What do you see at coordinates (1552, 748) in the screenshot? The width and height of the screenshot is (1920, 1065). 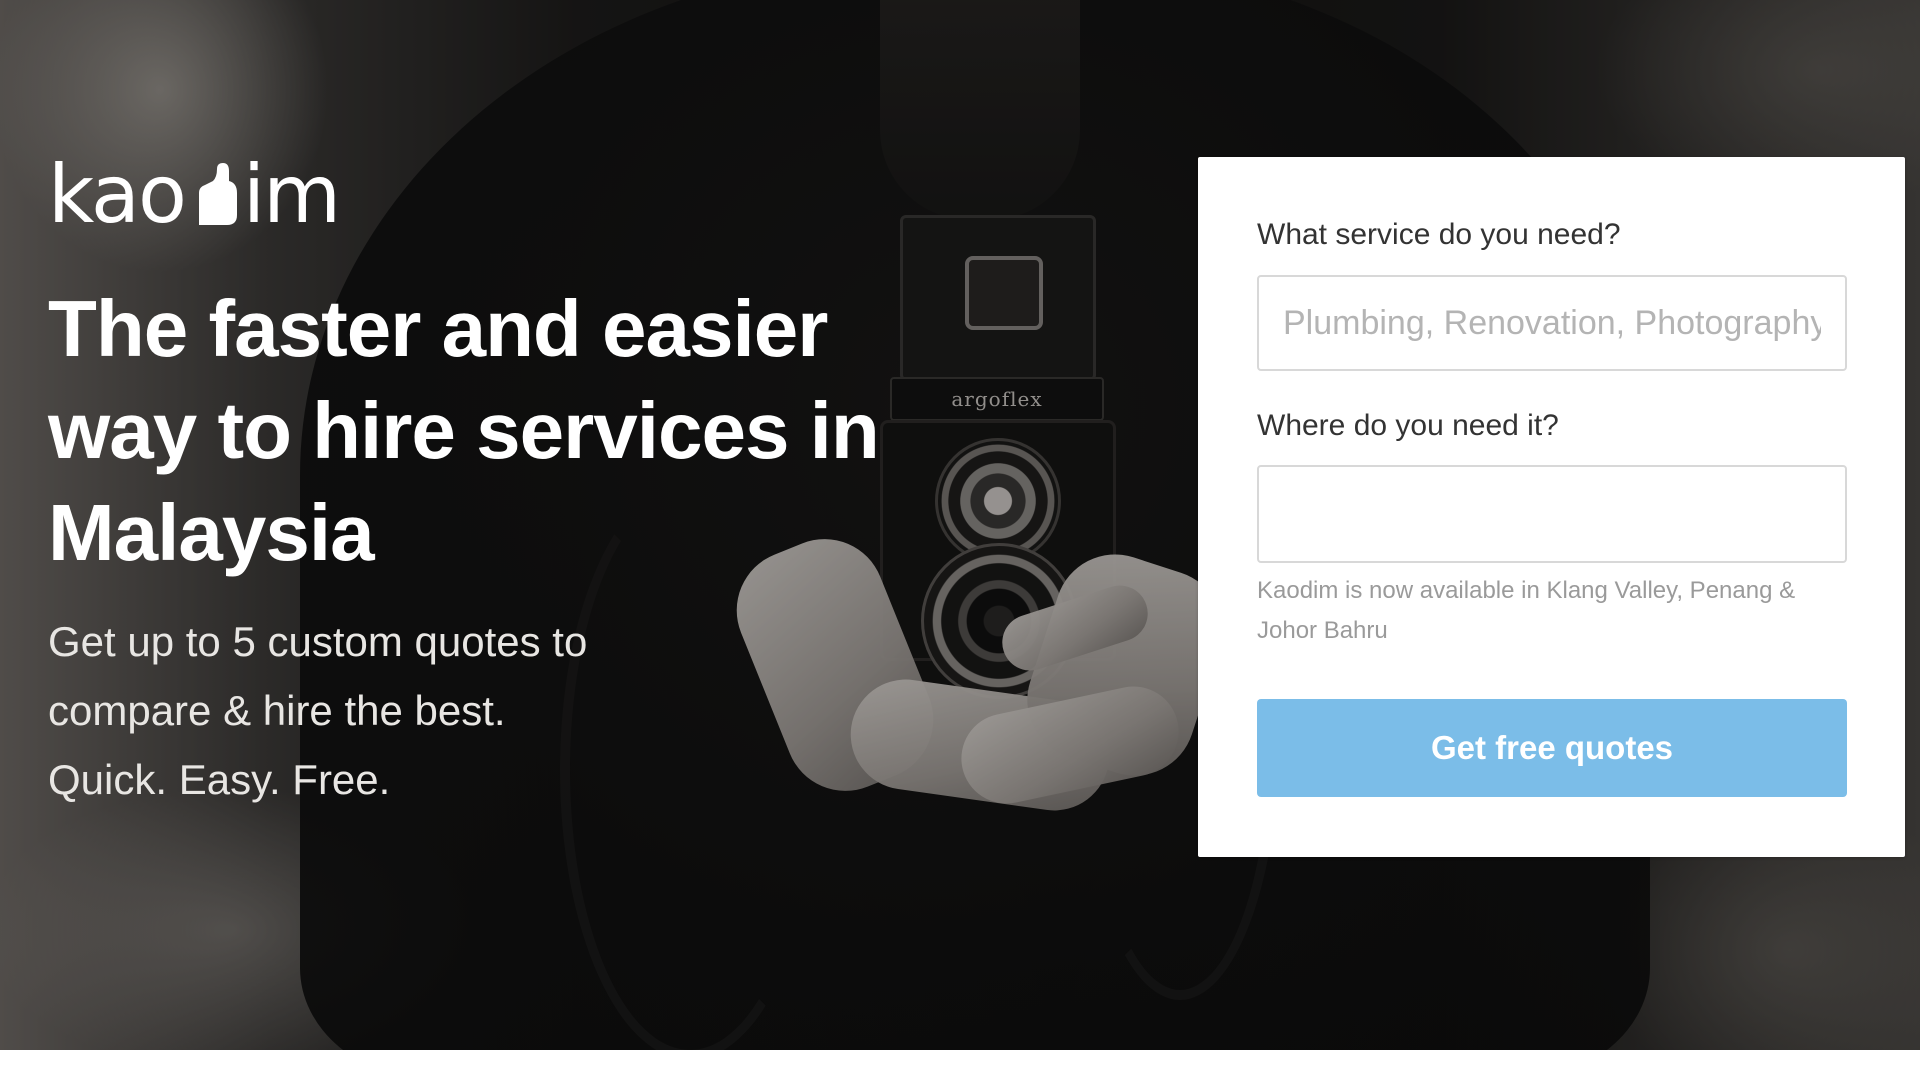 I see `get-free-quotes-button: Get free quotes` at bounding box center [1552, 748].